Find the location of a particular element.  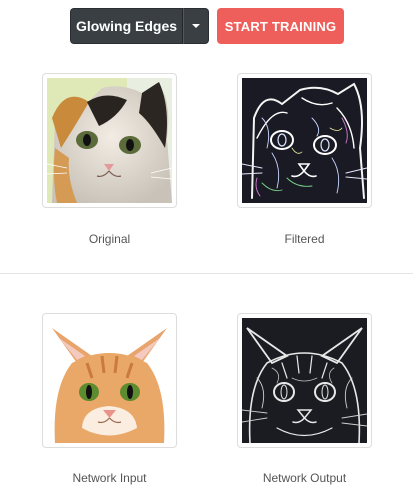

caption-network-output: Network Output is located at coordinates (304, 478).